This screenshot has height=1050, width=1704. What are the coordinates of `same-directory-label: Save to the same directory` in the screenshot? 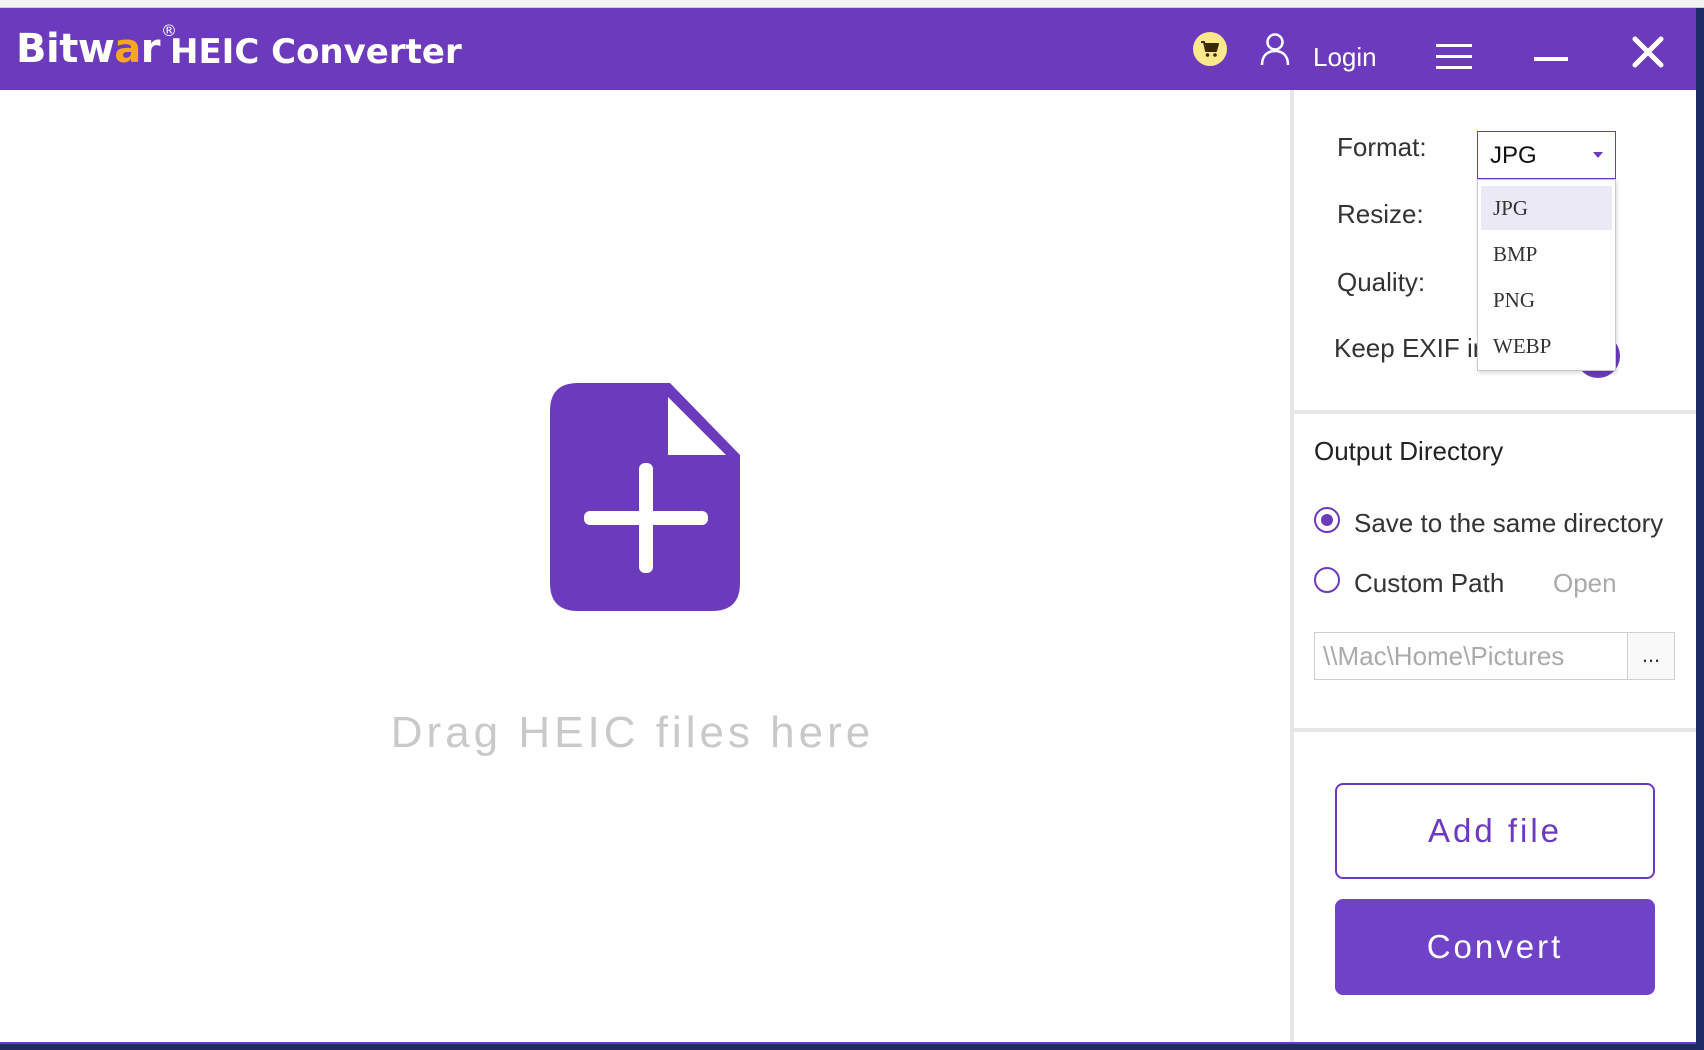 It's located at (1508, 523).